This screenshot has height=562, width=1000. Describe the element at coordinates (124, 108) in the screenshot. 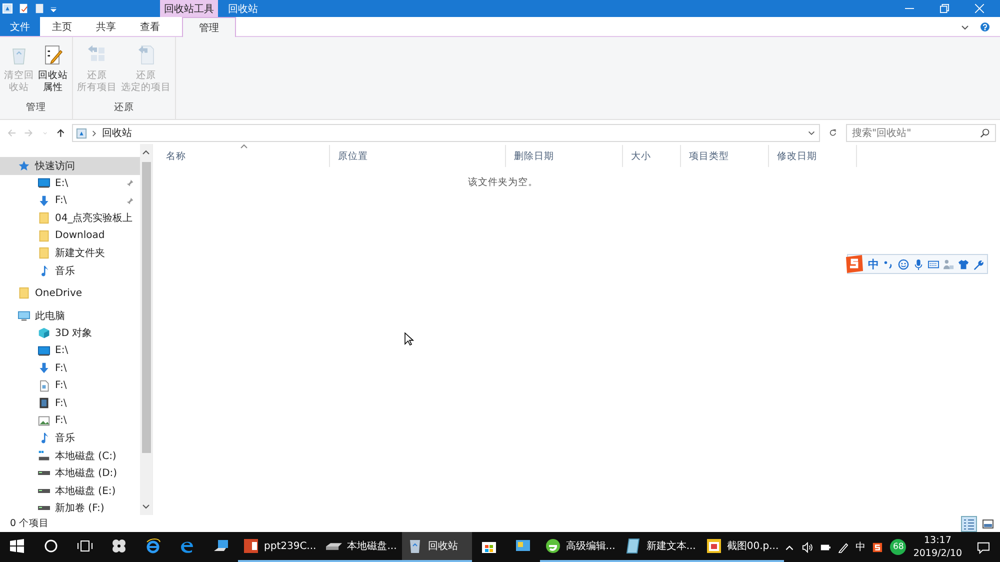

I see `group-label: 还原` at that location.